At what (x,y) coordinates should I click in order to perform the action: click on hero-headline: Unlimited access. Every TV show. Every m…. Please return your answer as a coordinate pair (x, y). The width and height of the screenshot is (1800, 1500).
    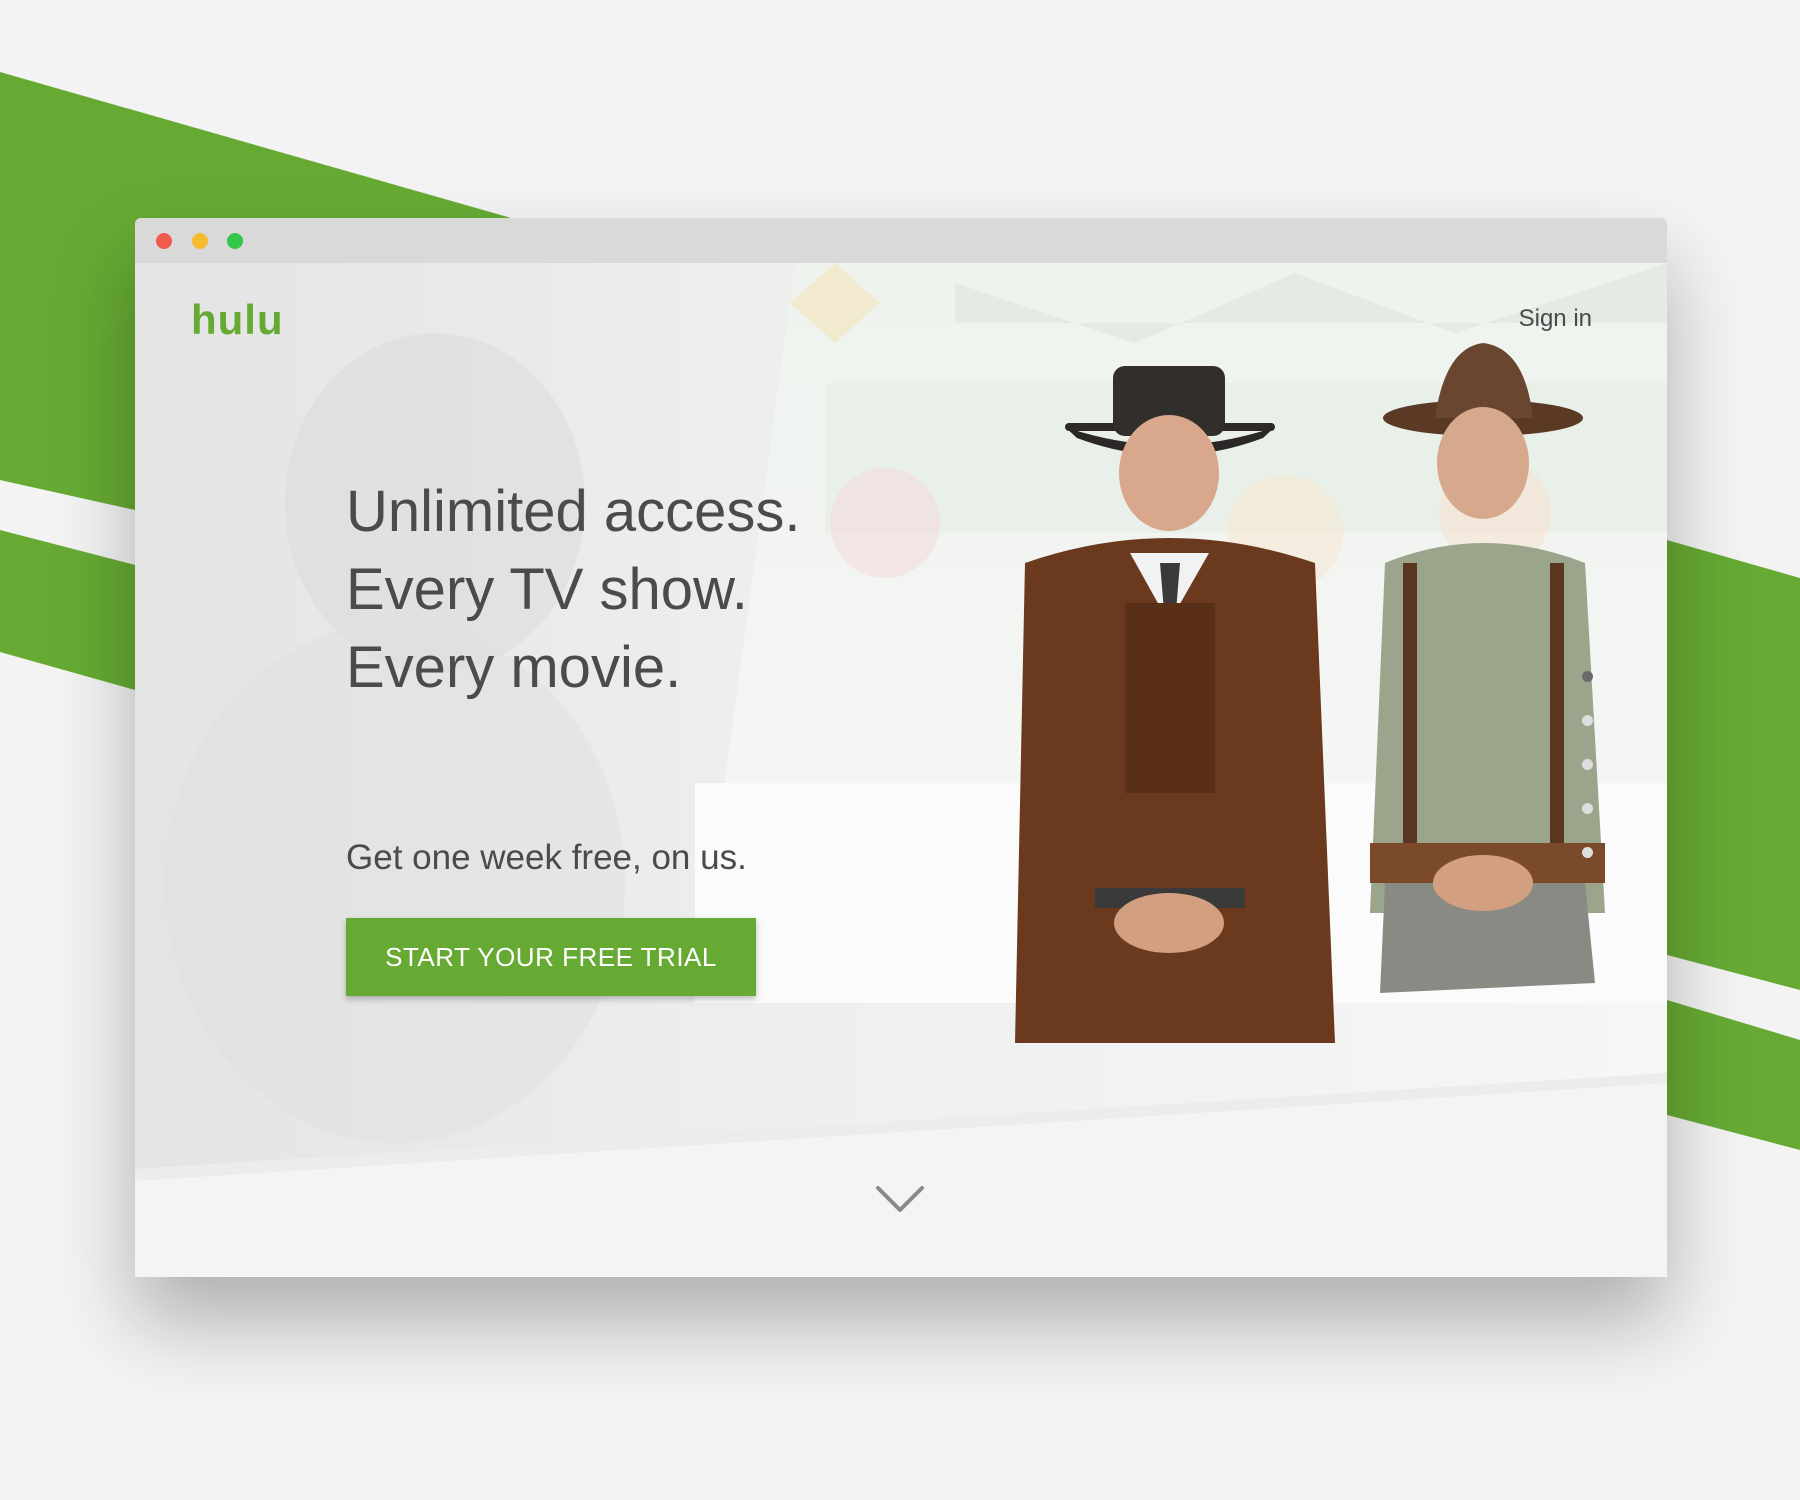
    Looking at the image, I should click on (573, 590).